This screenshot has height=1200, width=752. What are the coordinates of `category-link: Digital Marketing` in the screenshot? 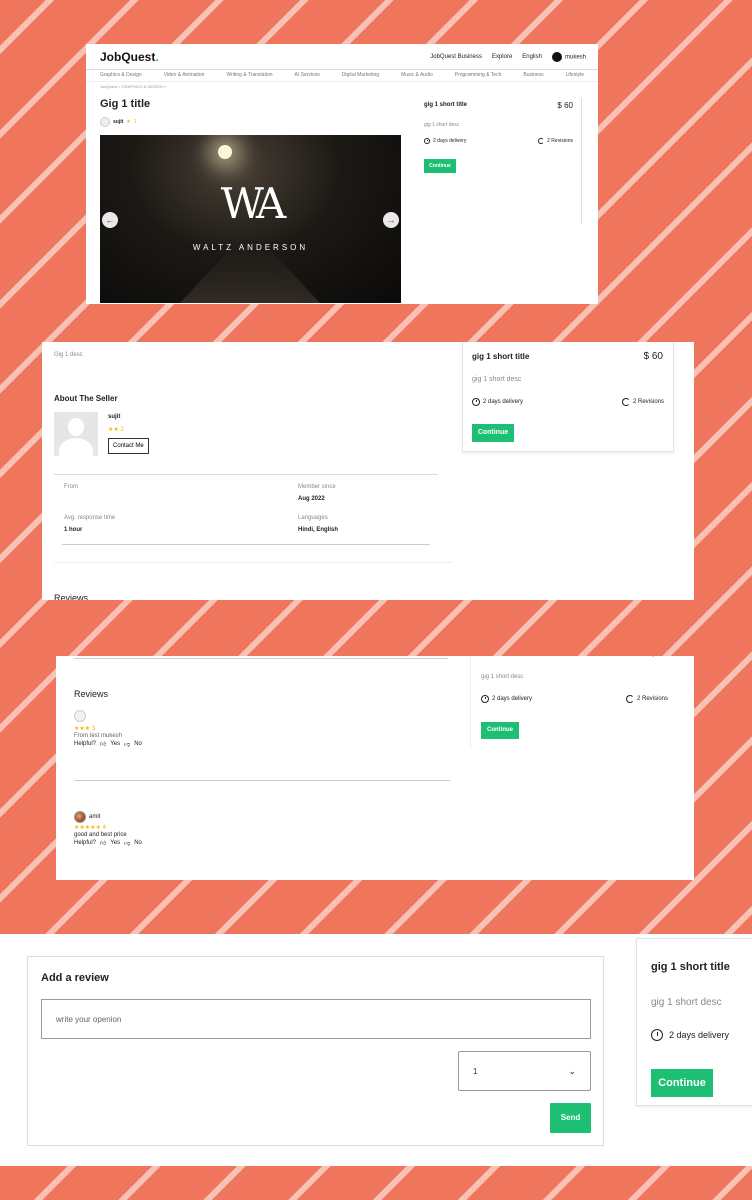 It's located at (360, 76).